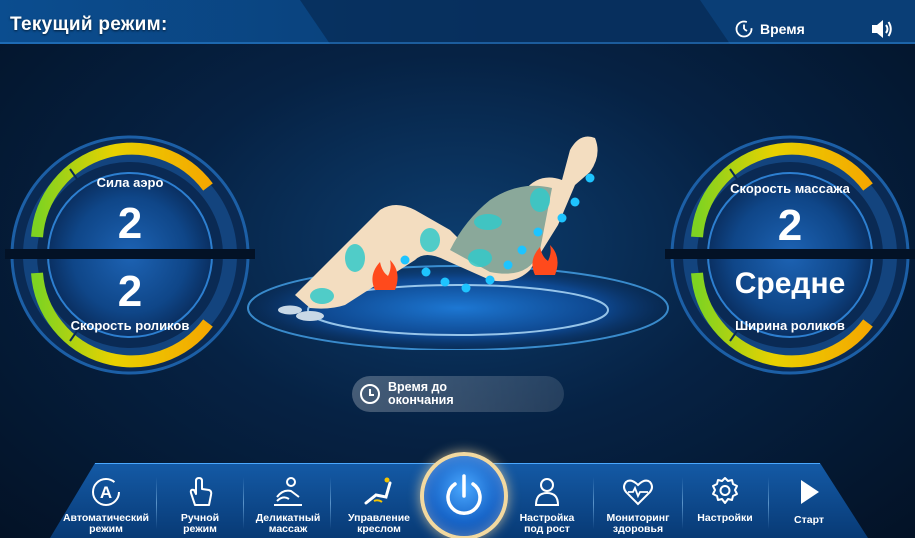 The image size is (915, 538). Describe the element at coordinates (130, 291) in the screenshot. I see `roller-speed-value: 2` at that location.